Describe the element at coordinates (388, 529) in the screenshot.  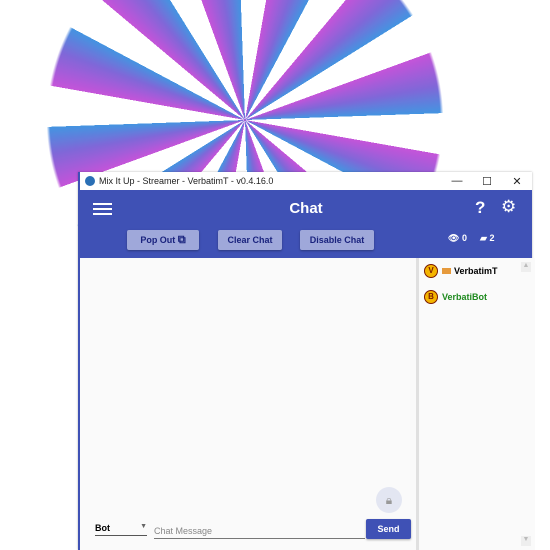
I see `send-button: Send` at that location.